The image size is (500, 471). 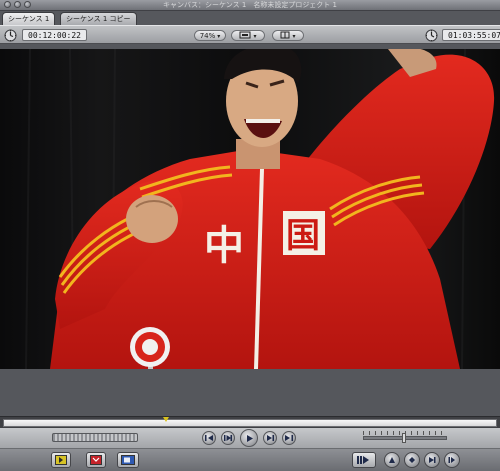 I want to click on replace-edit-icon, so click(x=128, y=460).